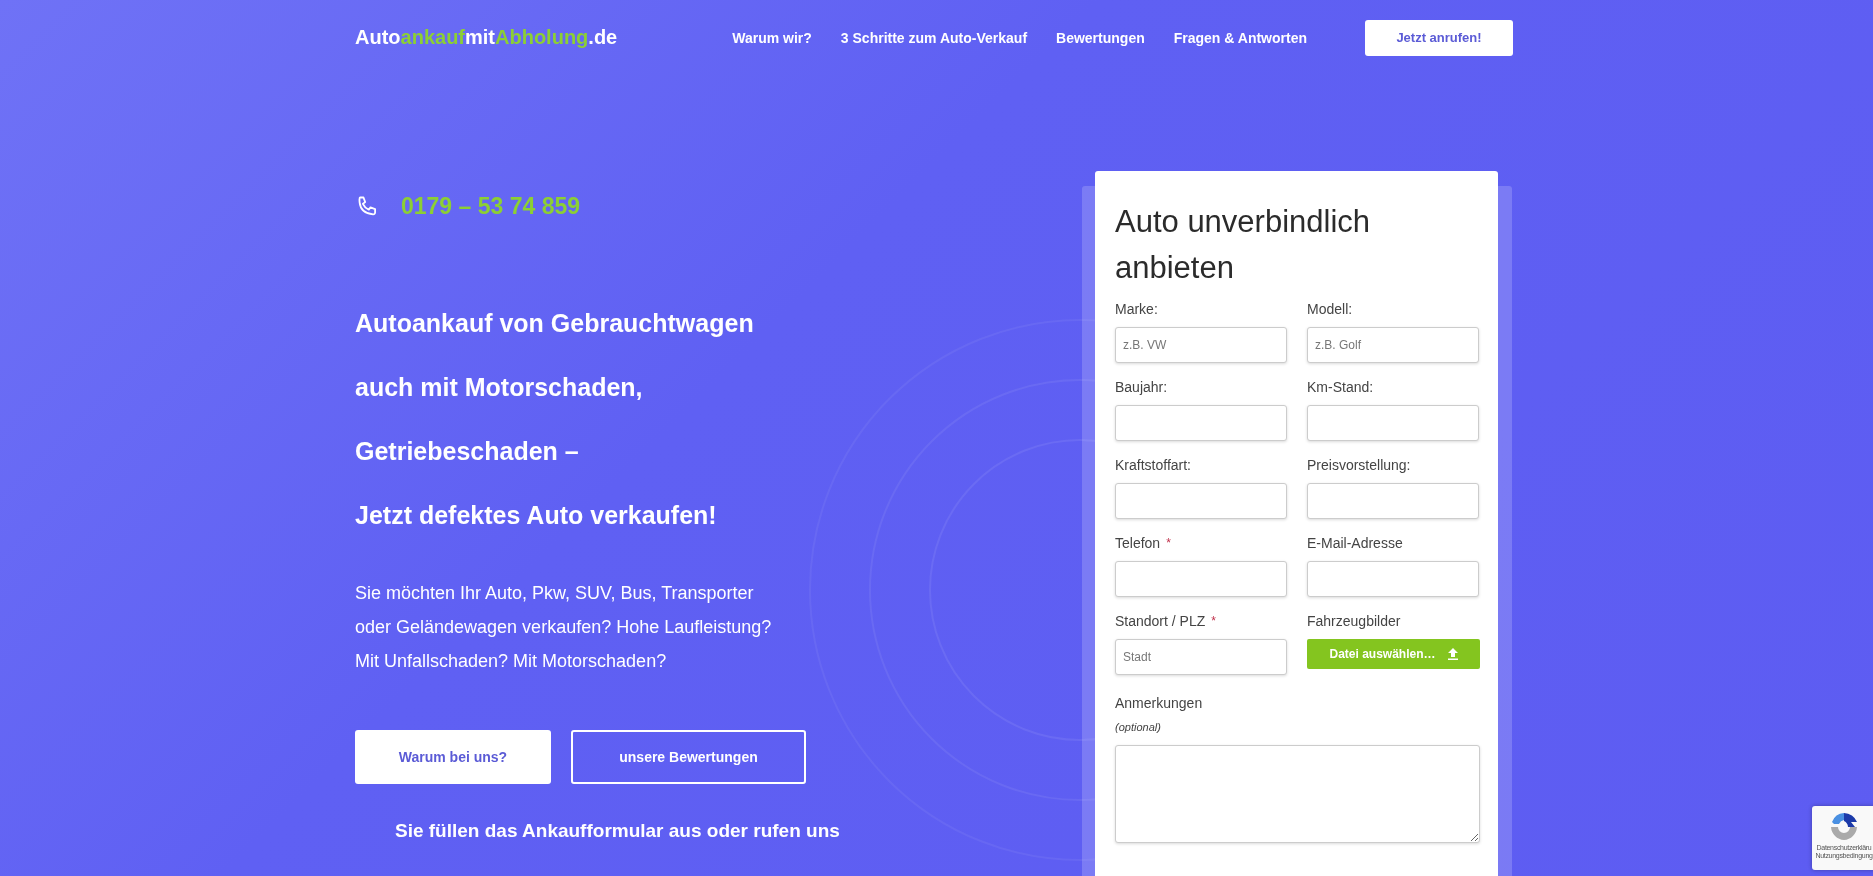  Describe the element at coordinates (1136, 309) in the screenshot. I see `field-label: Marke:` at that location.